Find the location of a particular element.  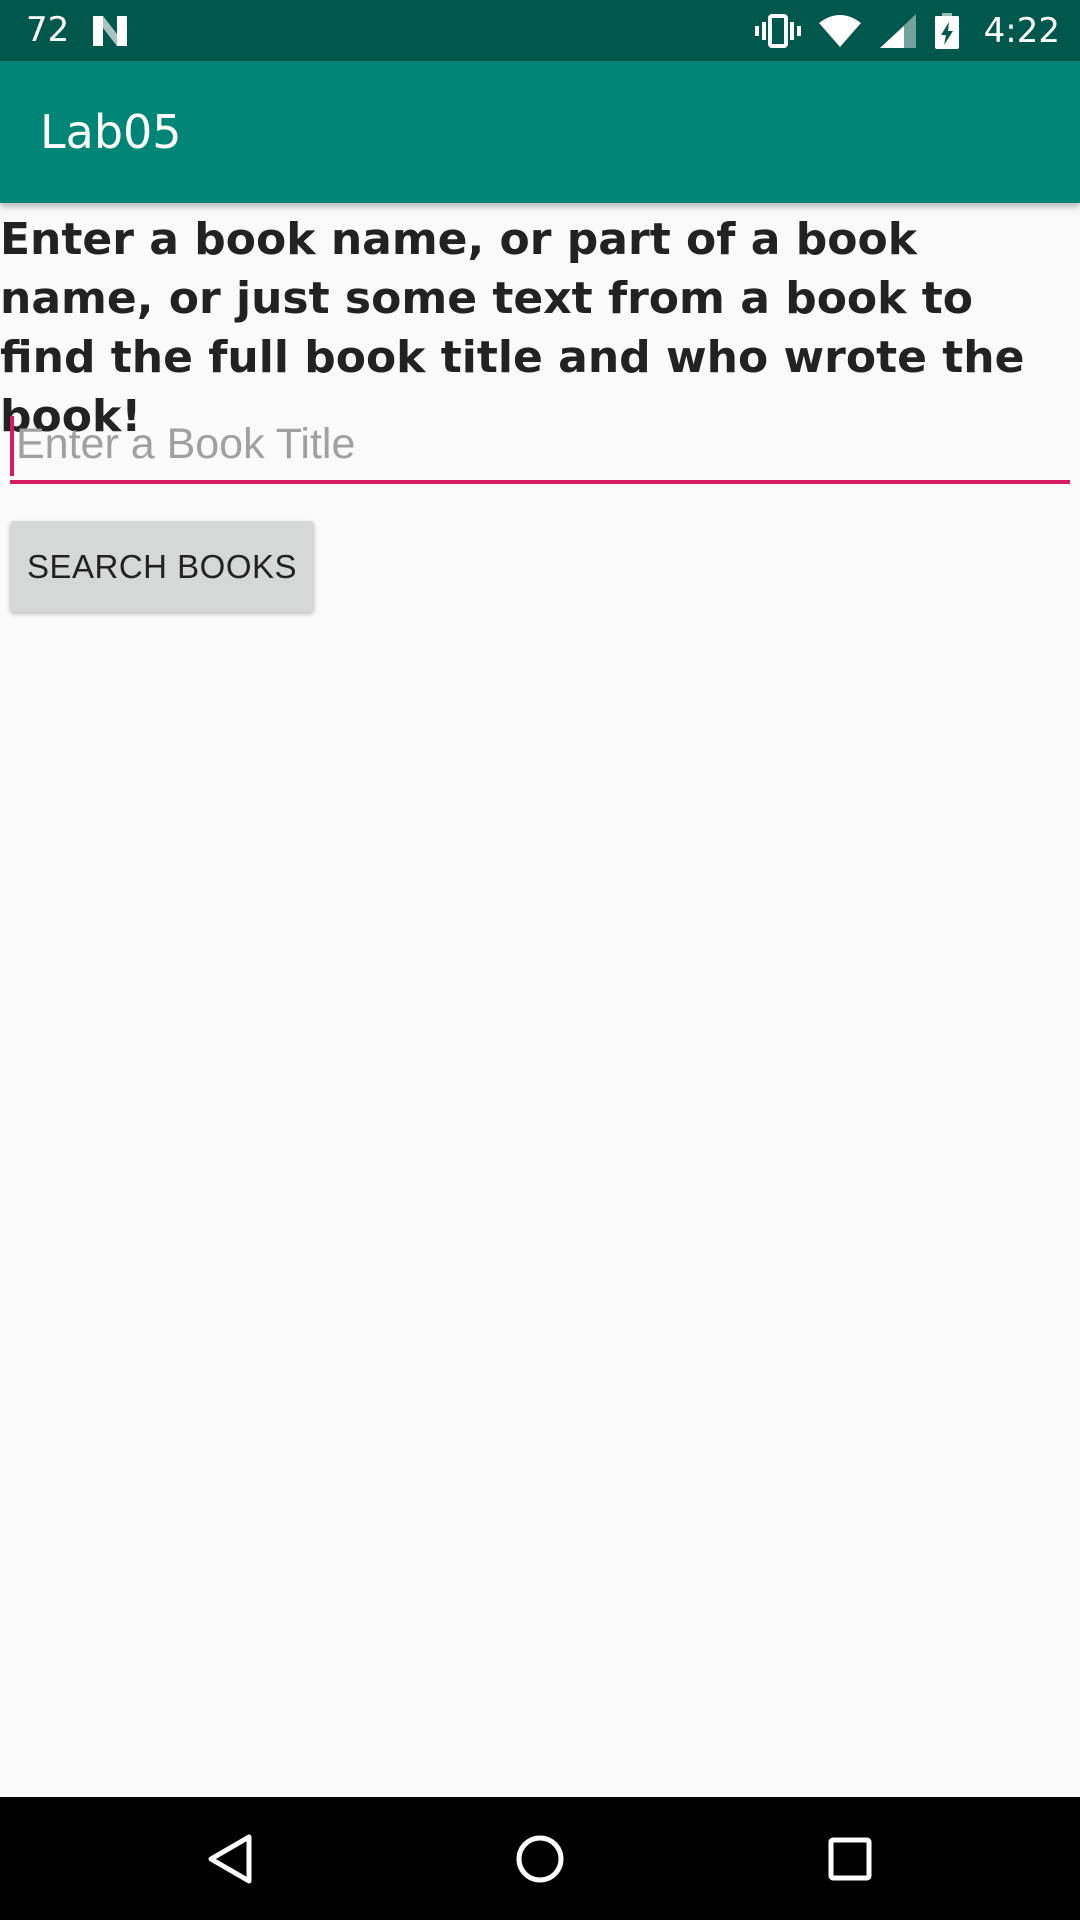

recents-icon is located at coordinates (850, 1858).